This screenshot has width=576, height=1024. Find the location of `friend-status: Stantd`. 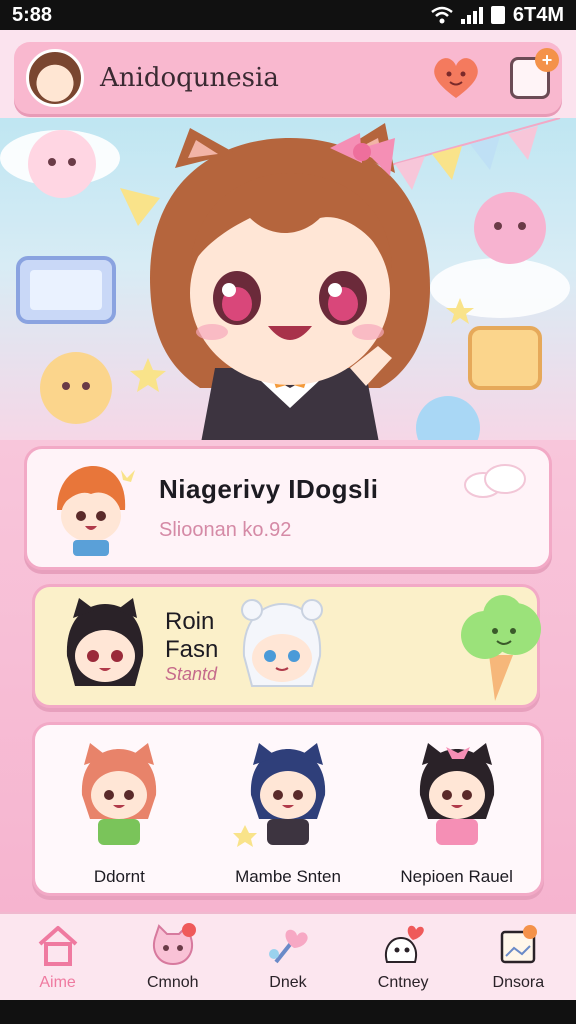

friend-status: Stantd is located at coordinates (191, 673).